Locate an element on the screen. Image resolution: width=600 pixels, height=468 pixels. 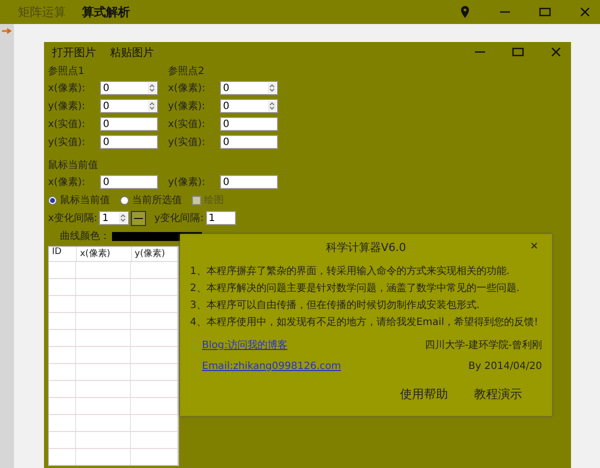
radio-option: 当前所选值 is located at coordinates (151, 200).